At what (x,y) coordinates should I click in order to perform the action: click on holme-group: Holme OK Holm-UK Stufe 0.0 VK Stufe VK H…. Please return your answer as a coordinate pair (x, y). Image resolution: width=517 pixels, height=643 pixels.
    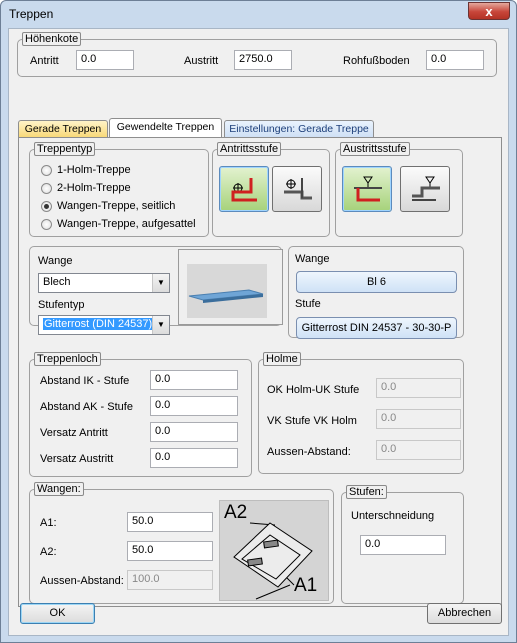
    Looking at the image, I should click on (361, 413).